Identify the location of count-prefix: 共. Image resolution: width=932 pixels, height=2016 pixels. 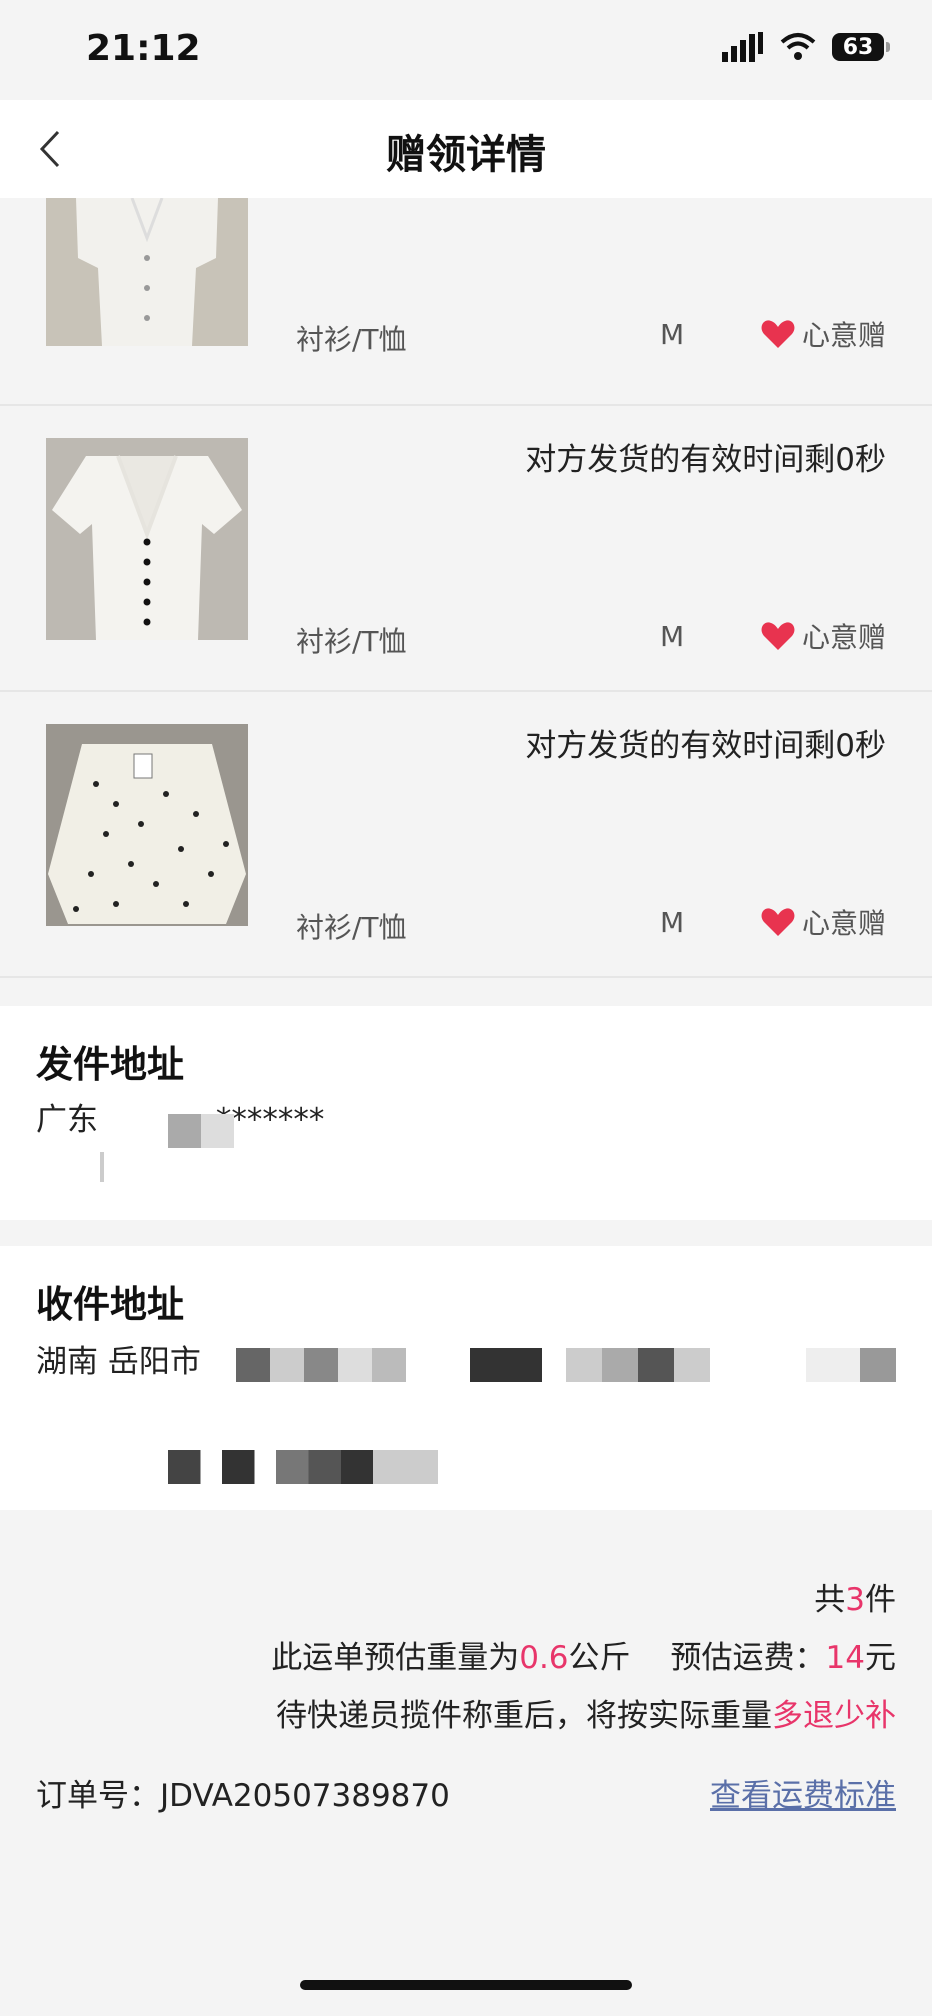
(830, 1600).